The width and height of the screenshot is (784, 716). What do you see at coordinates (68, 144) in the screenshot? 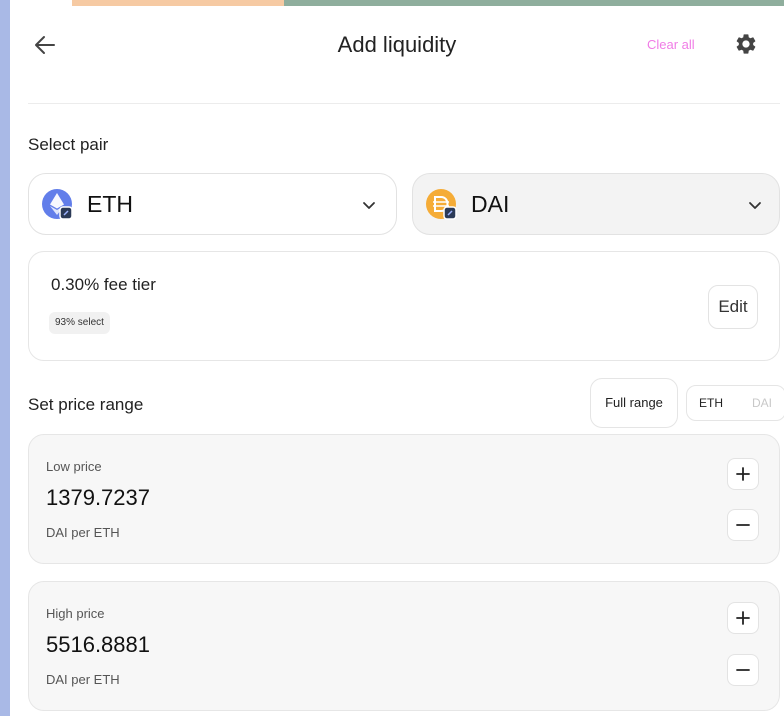
I see `select-pair-label: Select pair` at bounding box center [68, 144].